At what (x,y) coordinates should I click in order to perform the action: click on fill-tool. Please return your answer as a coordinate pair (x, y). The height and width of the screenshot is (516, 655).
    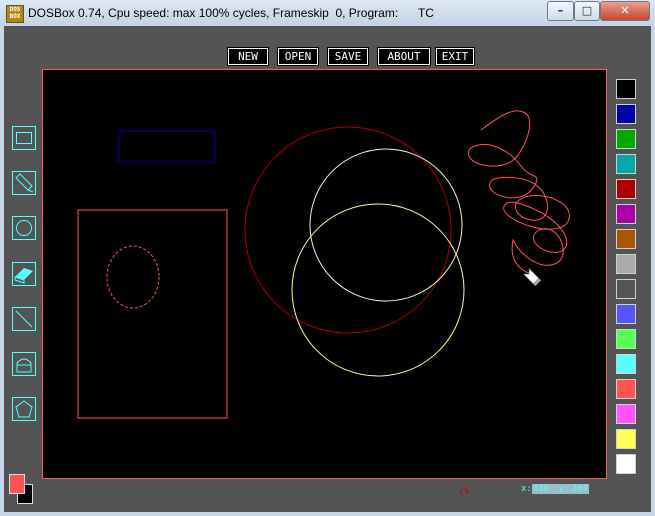
    Looking at the image, I should click on (24, 364).